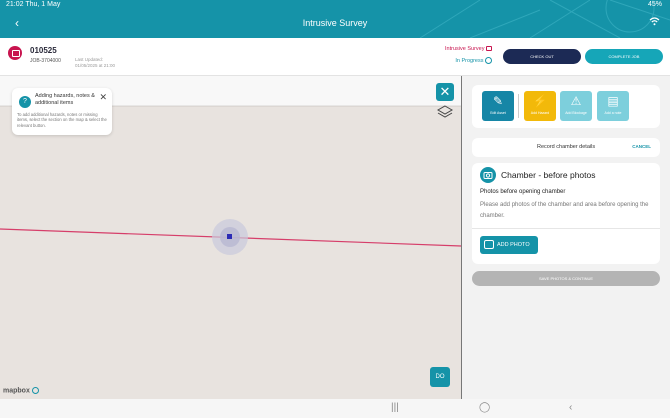 The height and width of the screenshot is (418, 670). Describe the element at coordinates (548, 175) in the screenshot. I see `chamber-heading: Chamber - before photos` at that location.